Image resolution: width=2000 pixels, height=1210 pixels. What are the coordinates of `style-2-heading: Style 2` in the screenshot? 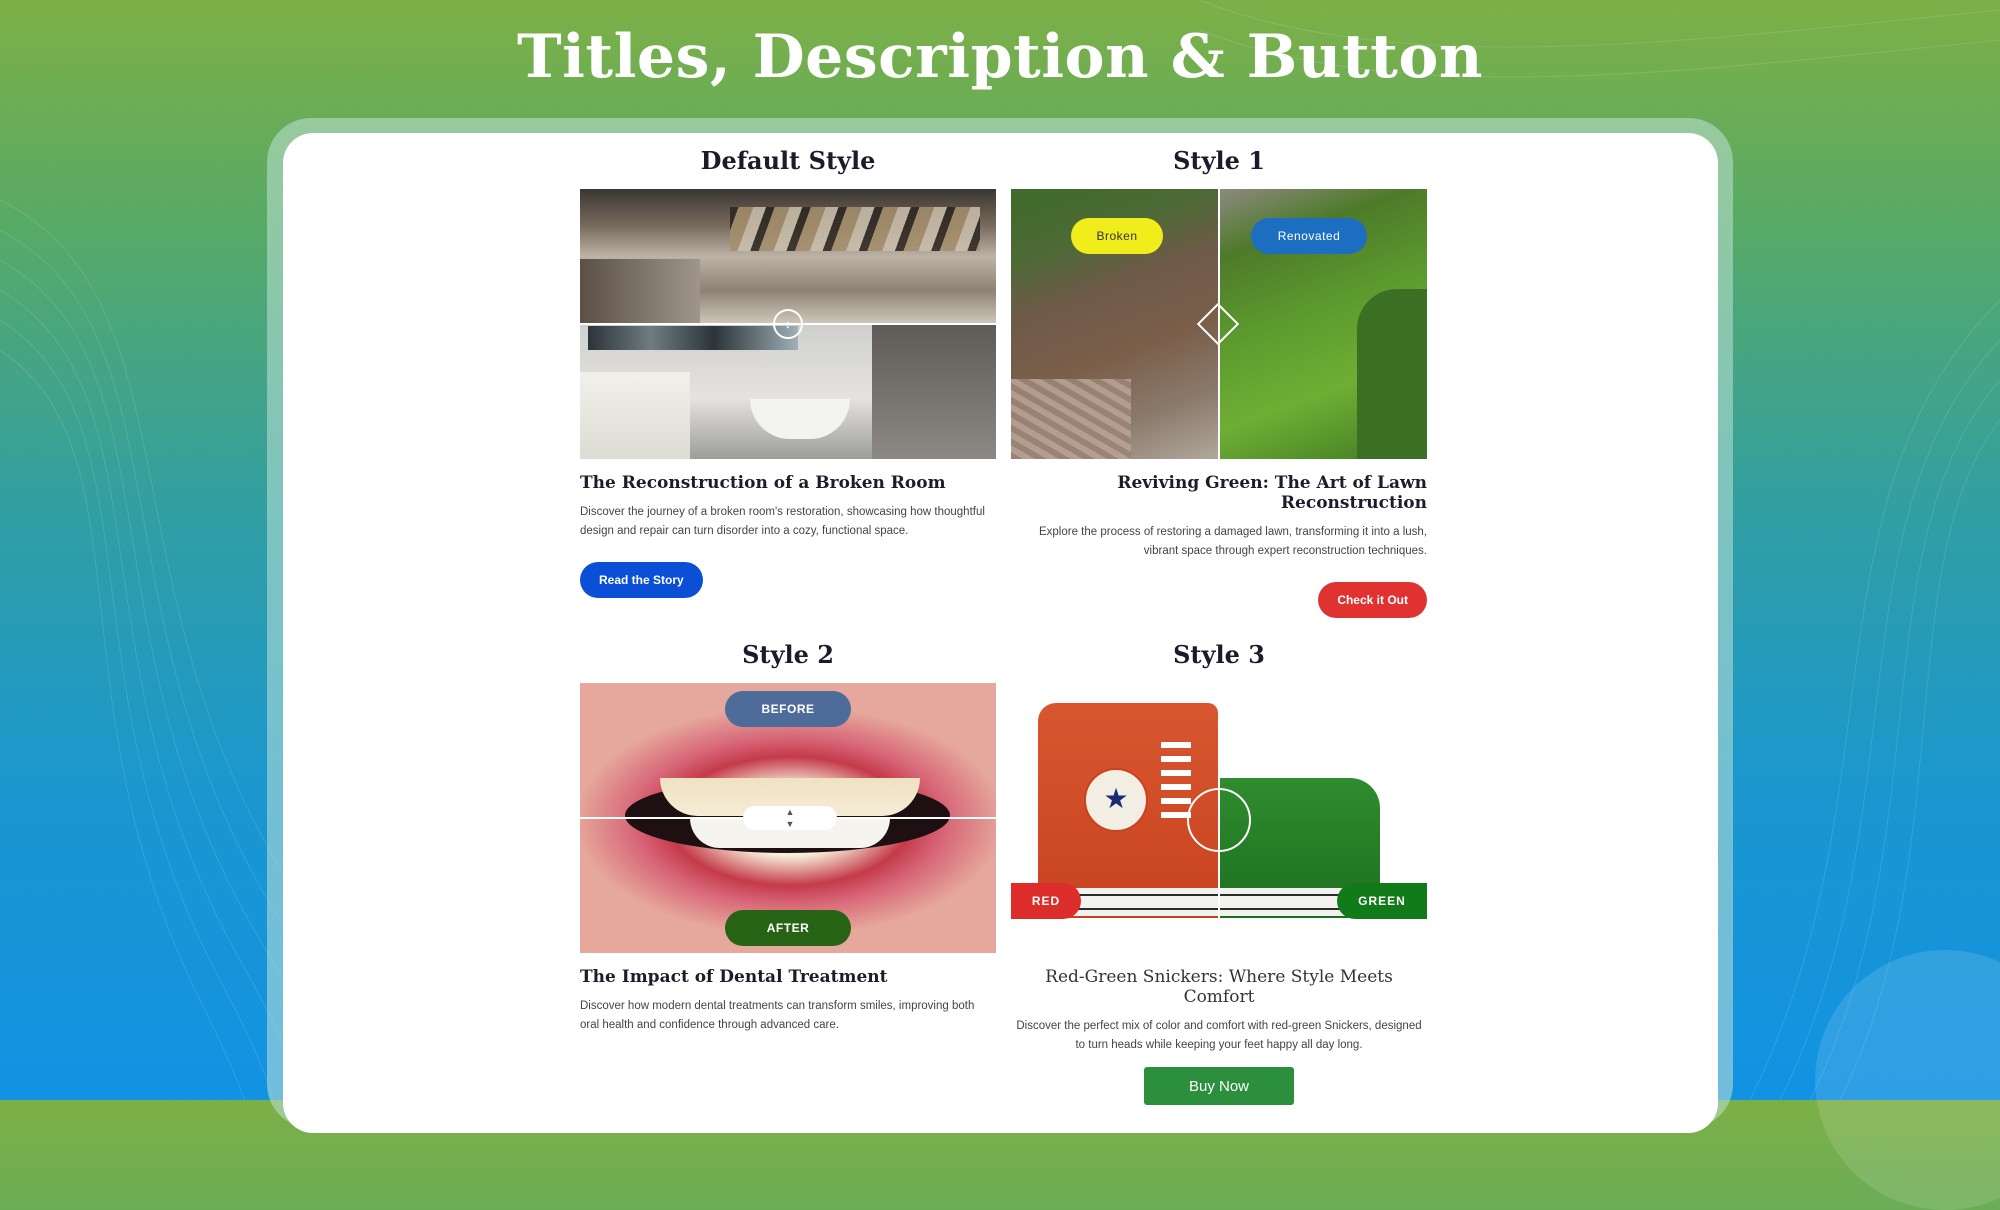 It's located at (788, 654).